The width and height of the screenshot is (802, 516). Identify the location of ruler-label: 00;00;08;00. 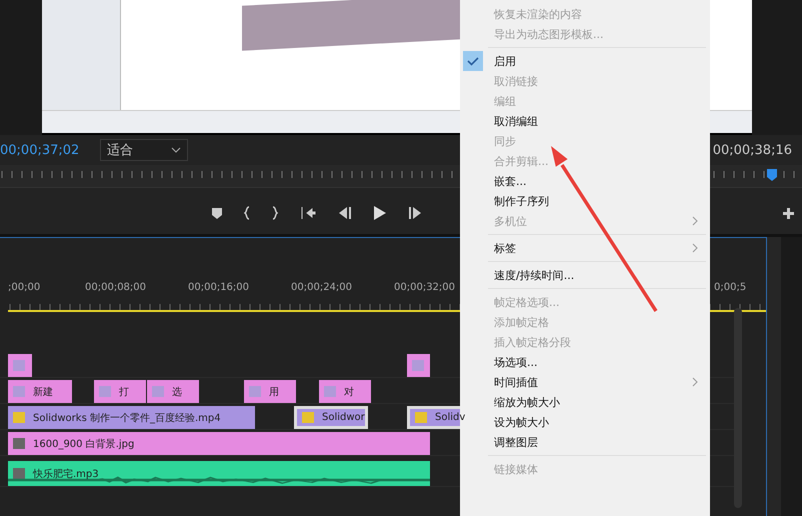
(116, 288).